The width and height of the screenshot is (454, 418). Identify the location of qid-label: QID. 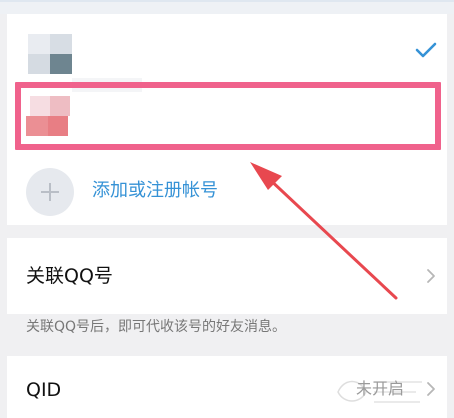
(44, 390).